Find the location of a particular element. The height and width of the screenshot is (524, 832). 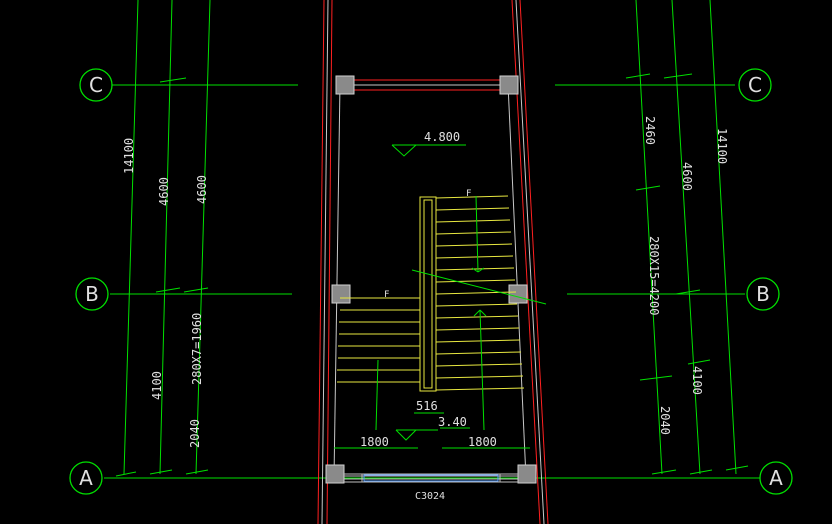

column-b-right is located at coordinates (518, 294).